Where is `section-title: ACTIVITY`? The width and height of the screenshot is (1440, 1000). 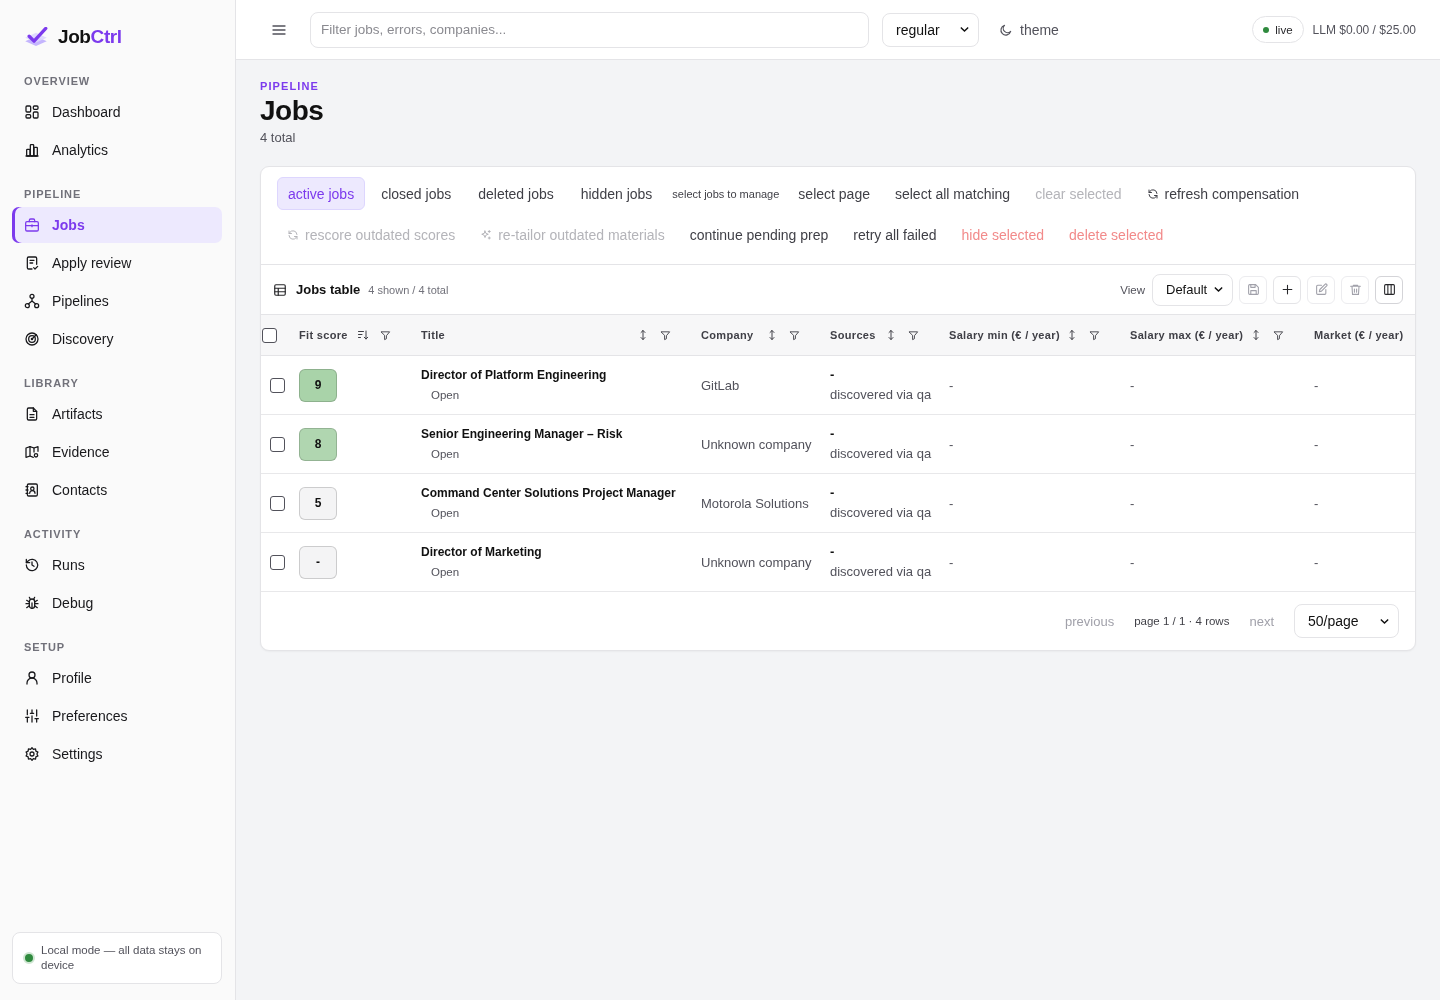 section-title: ACTIVITY is located at coordinates (53, 534).